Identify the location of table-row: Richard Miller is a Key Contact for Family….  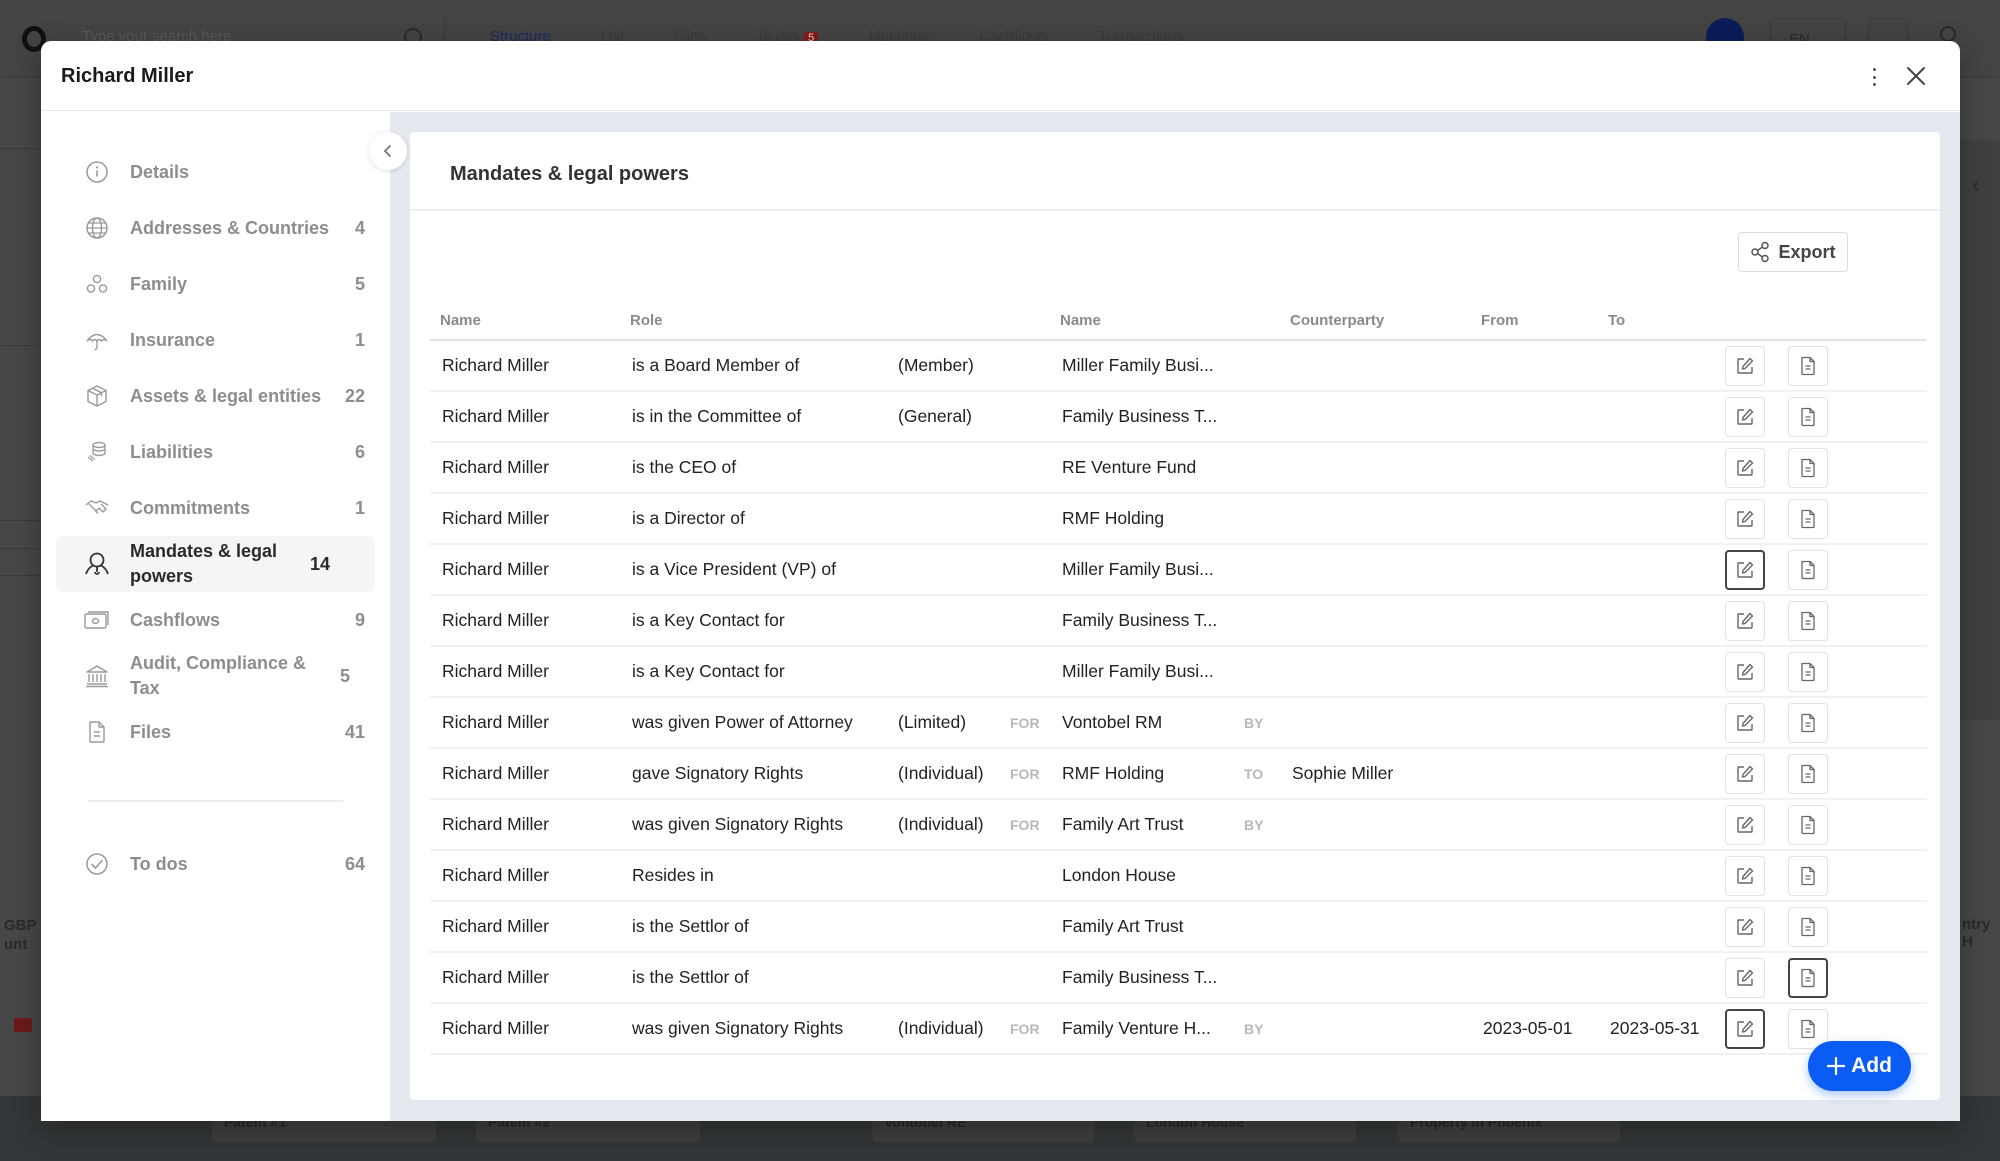
(1178, 621).